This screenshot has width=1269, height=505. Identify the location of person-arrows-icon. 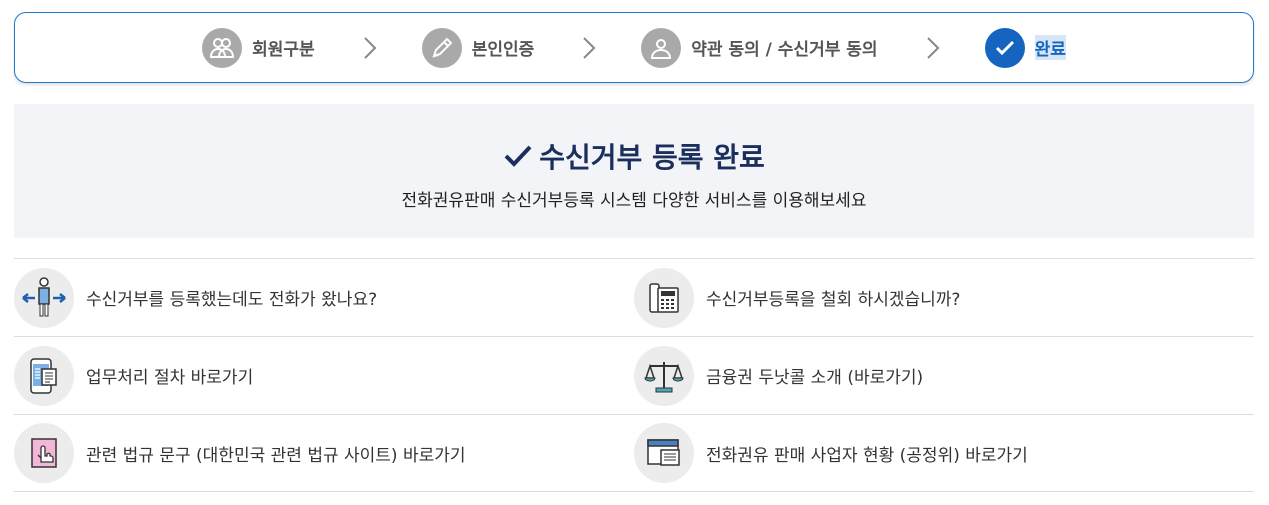
(44, 297).